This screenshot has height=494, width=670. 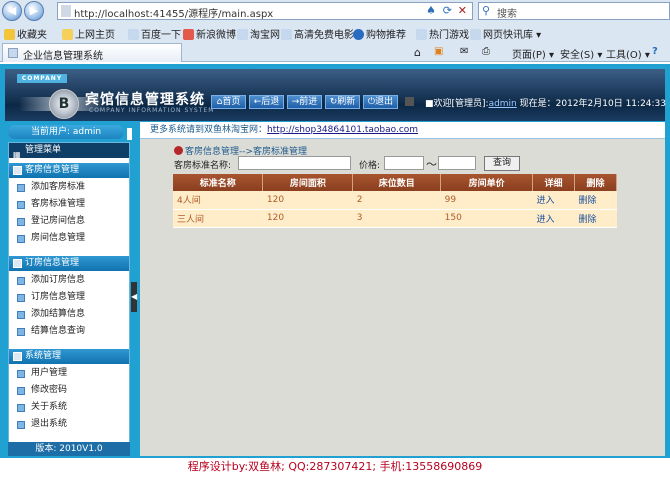 What do you see at coordinates (409, 101) in the screenshot?
I see `status-square-icon` at bounding box center [409, 101].